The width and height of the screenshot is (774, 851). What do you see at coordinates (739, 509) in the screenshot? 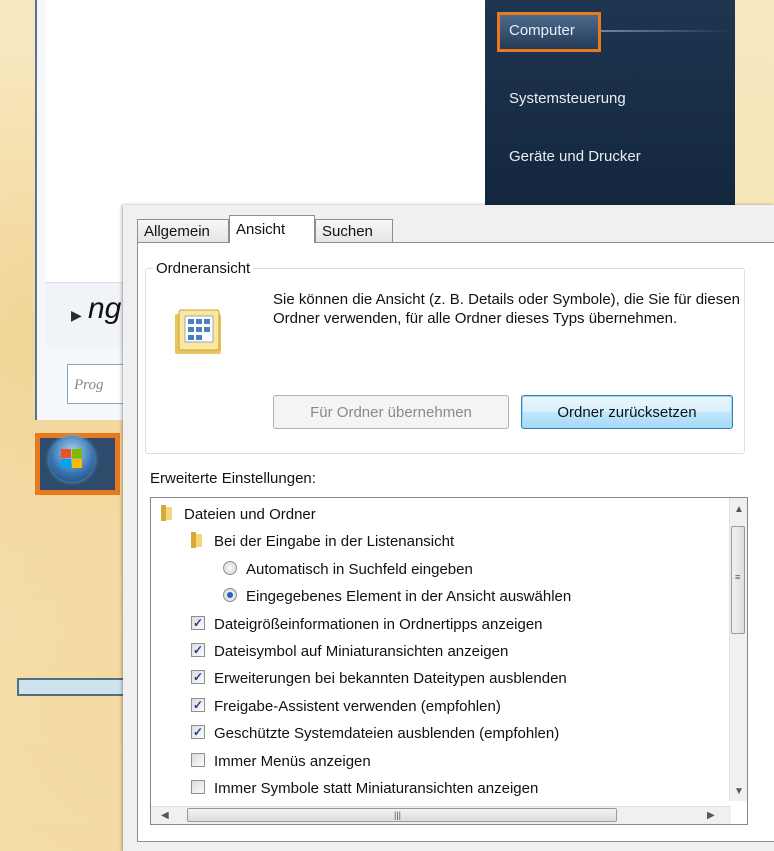
I see `scroll-up-icon: ▲` at bounding box center [739, 509].